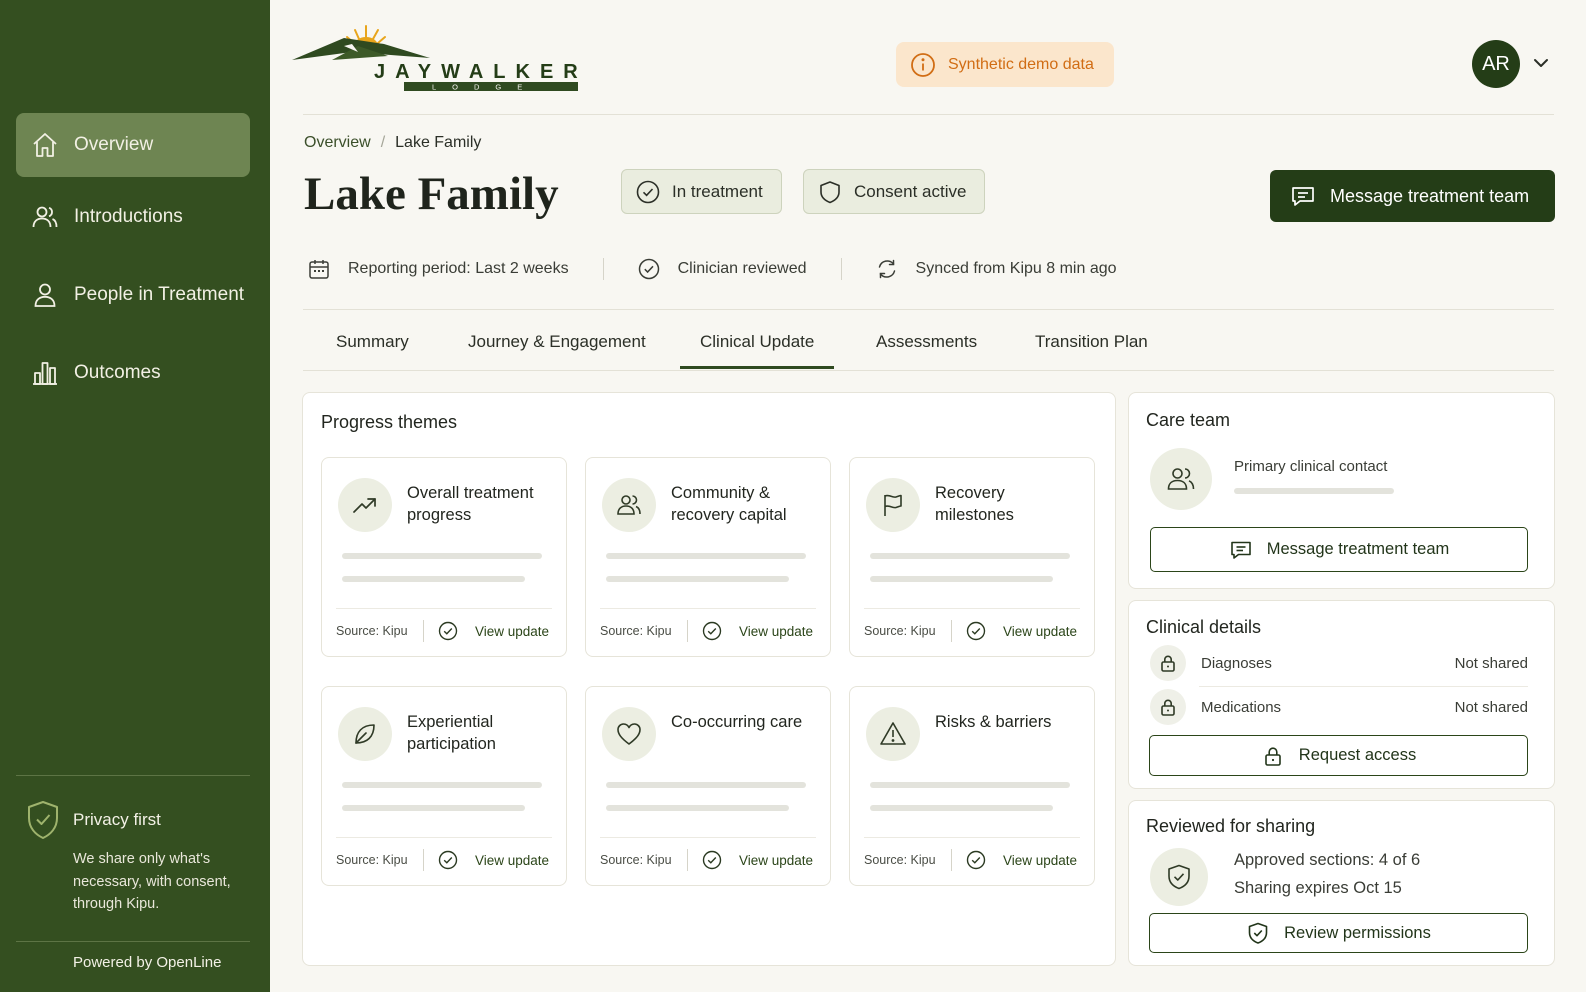 This screenshot has width=1586, height=992. Describe the element at coordinates (717, 191) in the screenshot. I see `status-badge-label: In treatment` at that location.